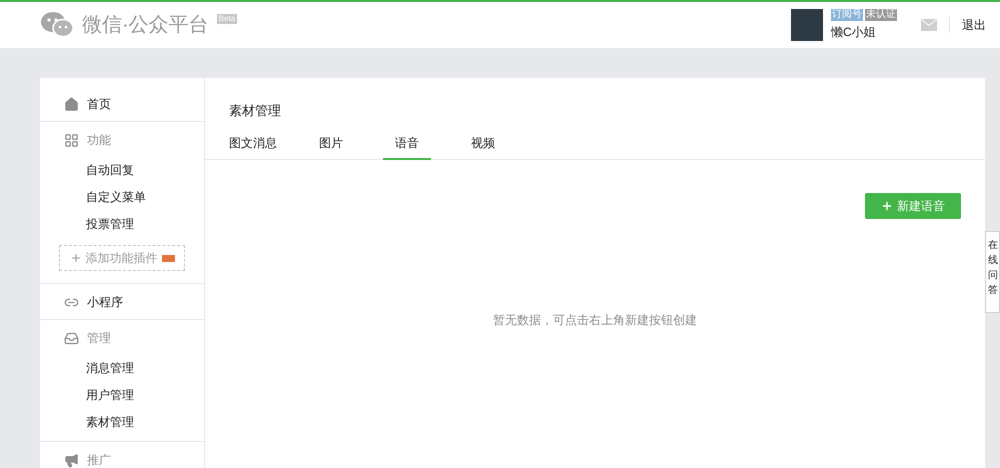 Image resolution: width=1000 pixels, height=468 pixels. I want to click on empty-message: 暂无数据，可点击右上角新建按钮创建, so click(595, 320).